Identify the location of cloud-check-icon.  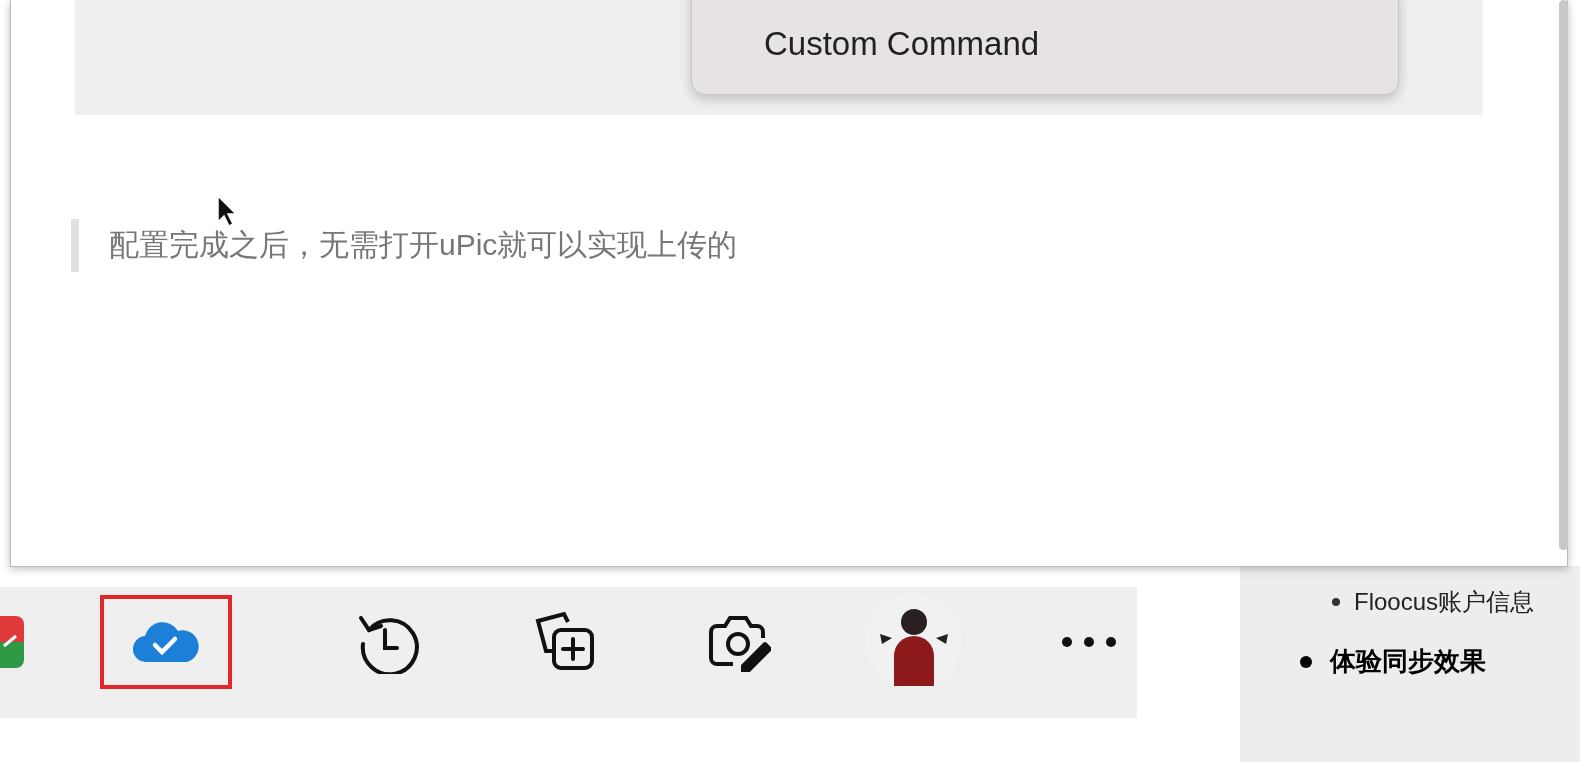
(166, 642).